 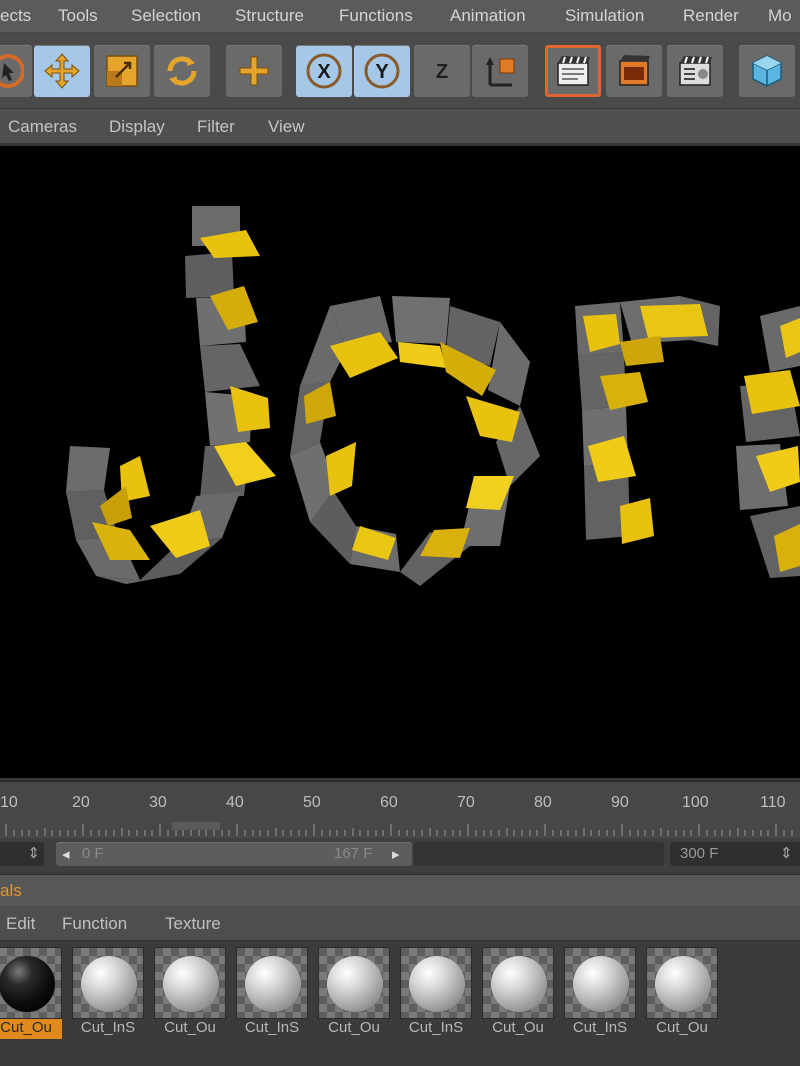 I want to click on menu-functions: Functions, so click(x=376, y=16).